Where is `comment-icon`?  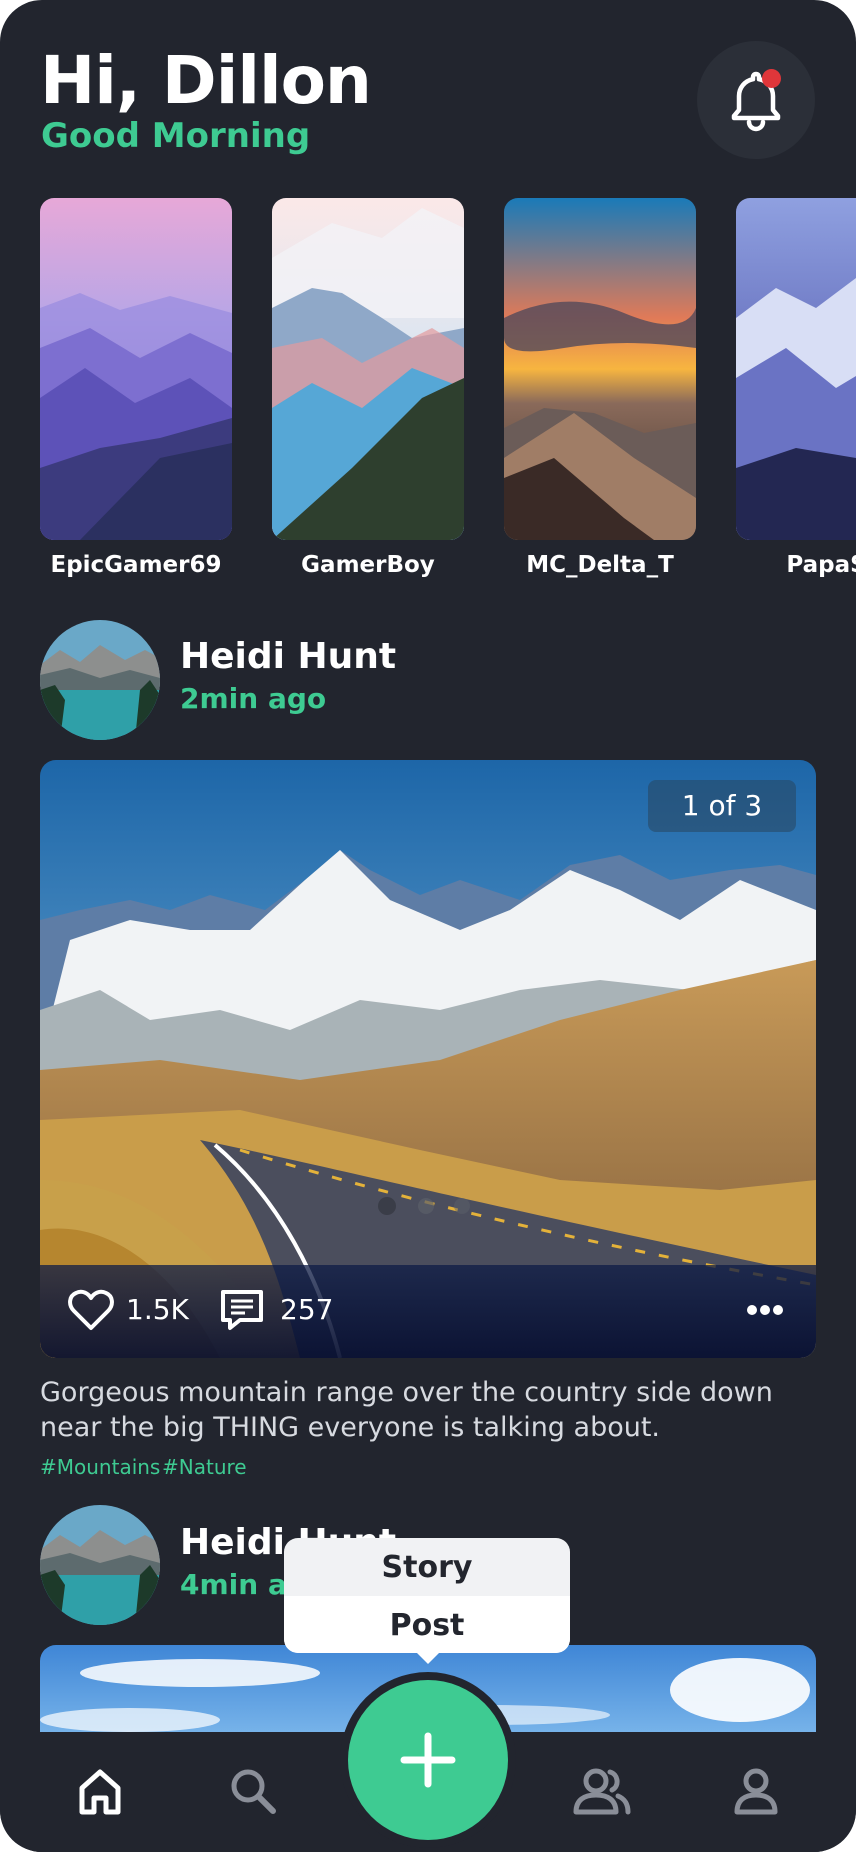
comment-icon is located at coordinates (242, 1310).